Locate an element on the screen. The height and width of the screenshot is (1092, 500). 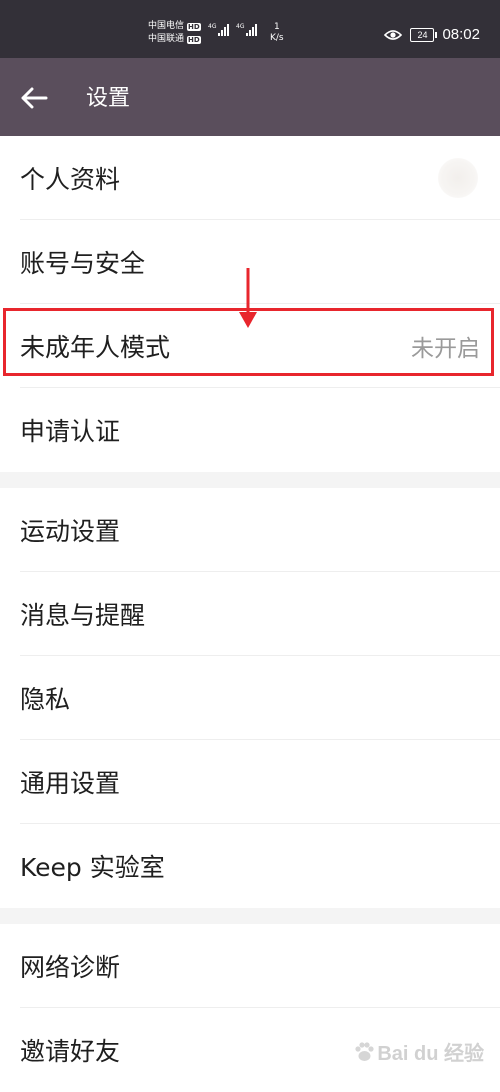
carrier-2: 中国联通 is located at coordinates (166, 39).